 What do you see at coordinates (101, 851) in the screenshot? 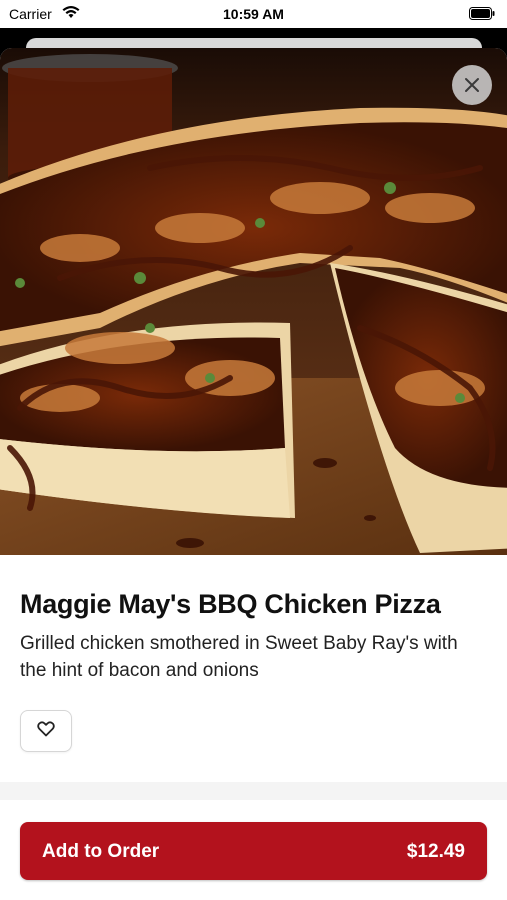
I see `add-to-order-label: Add to Order` at bounding box center [101, 851].